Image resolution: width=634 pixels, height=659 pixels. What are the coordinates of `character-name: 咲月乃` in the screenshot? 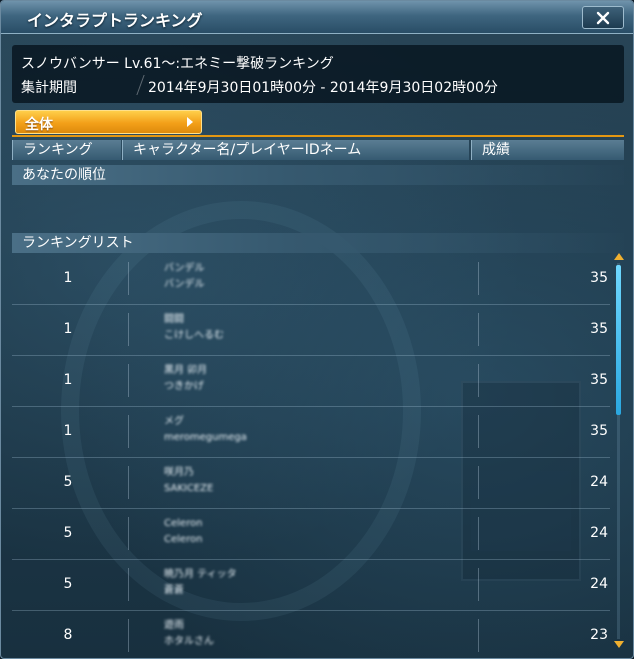 It's located at (179, 472).